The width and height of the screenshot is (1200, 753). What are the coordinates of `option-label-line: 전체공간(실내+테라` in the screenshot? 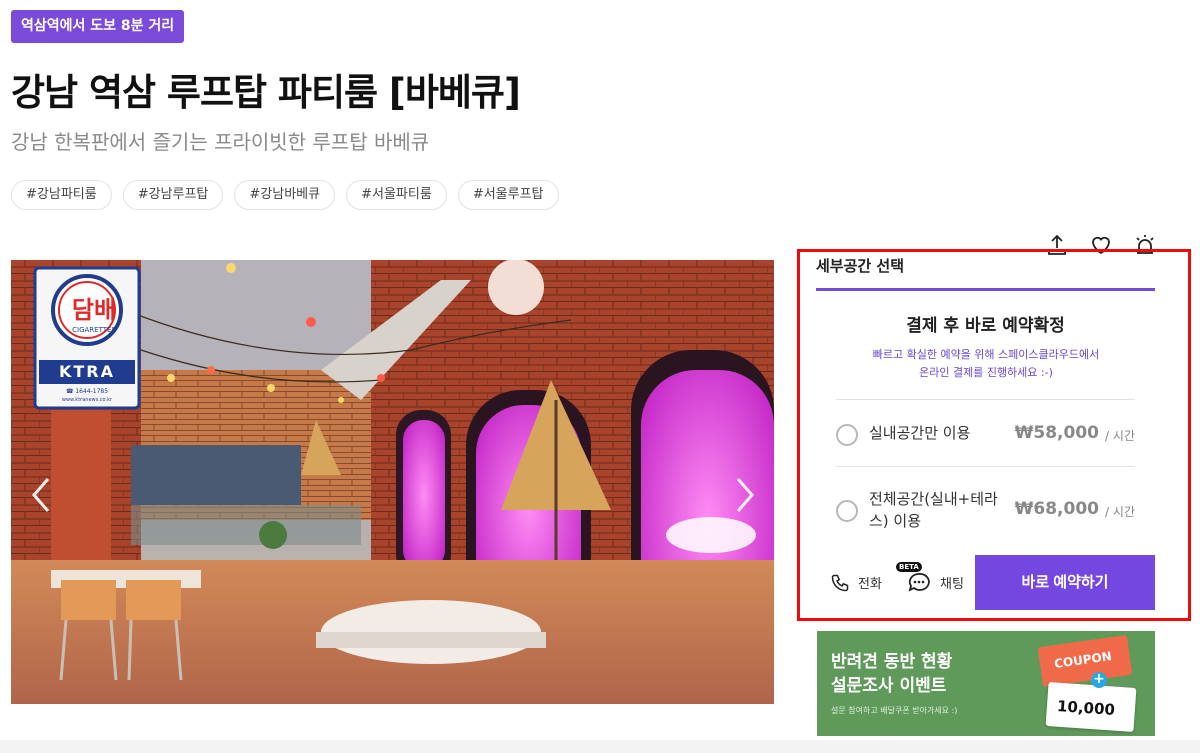 It's located at (933, 499).